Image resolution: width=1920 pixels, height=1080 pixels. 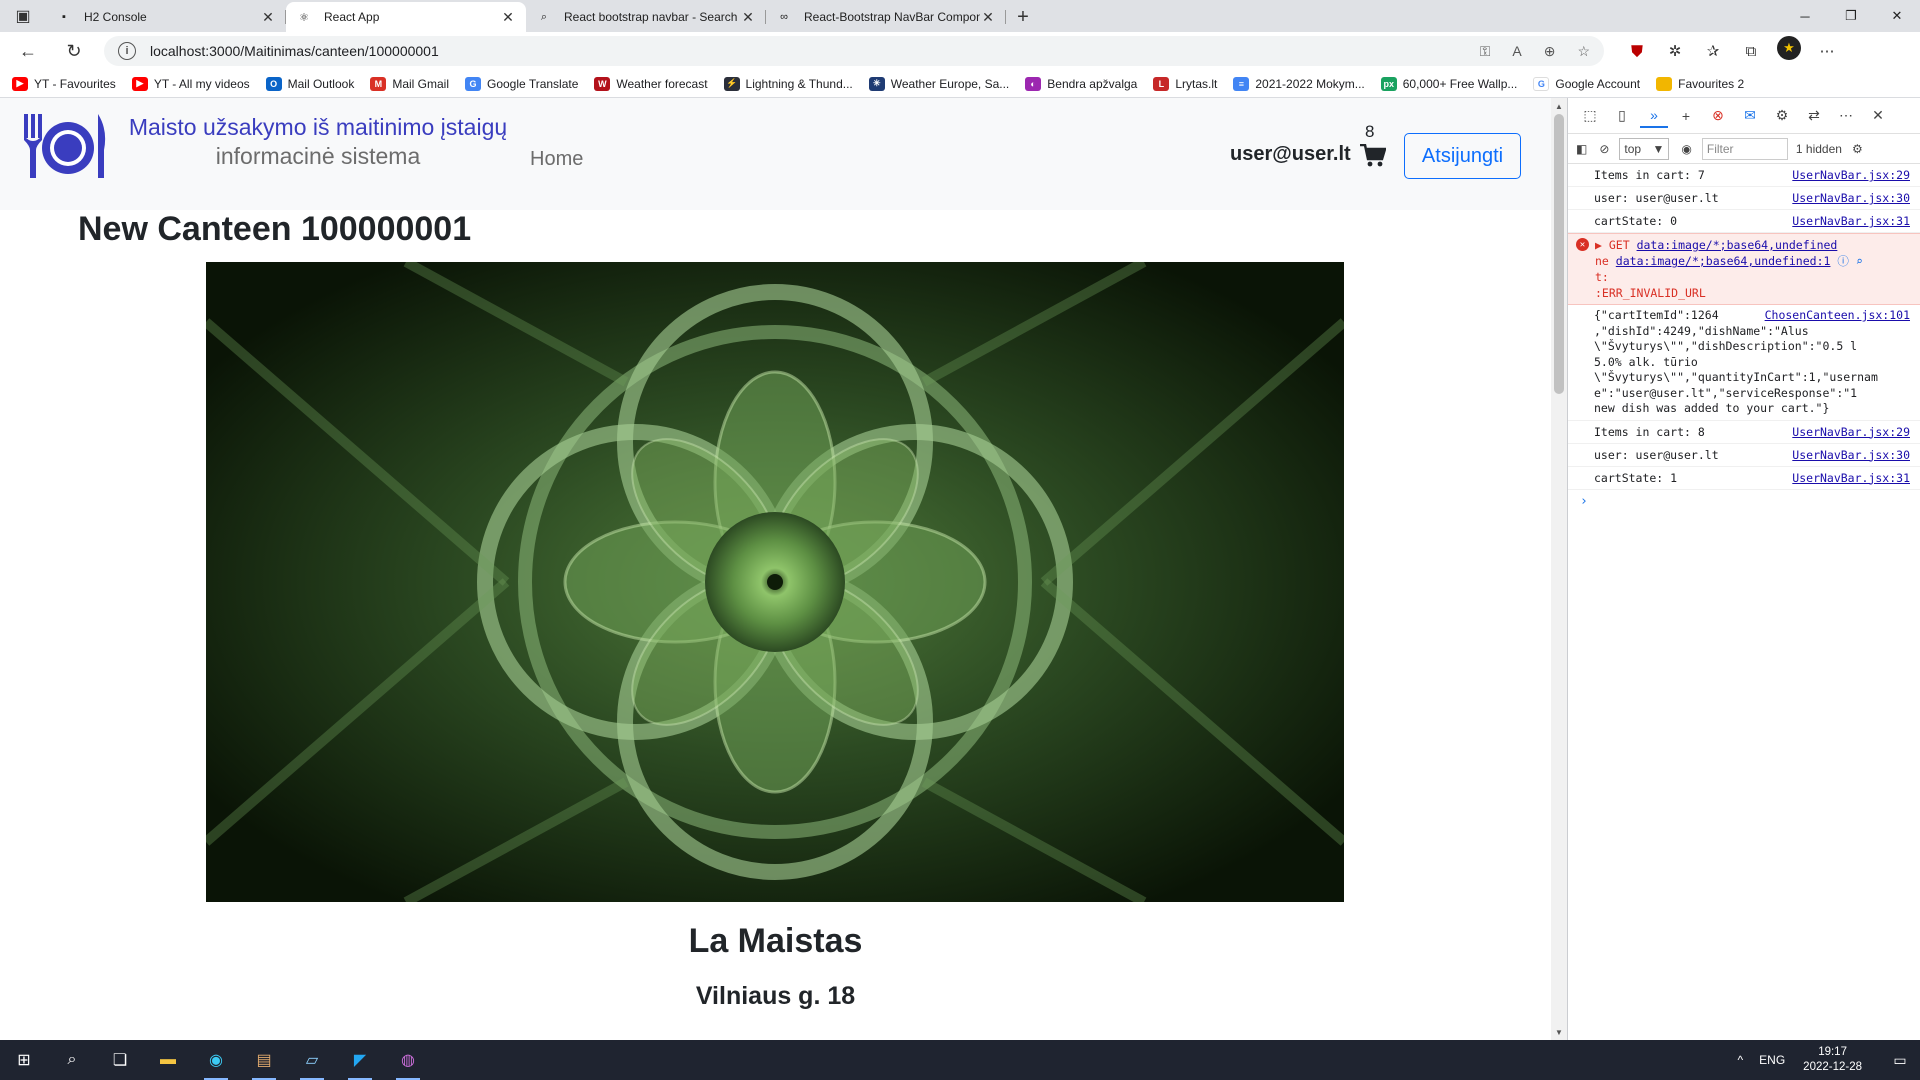 What do you see at coordinates (74, 51) in the screenshot?
I see `refresh-icon: ↻` at bounding box center [74, 51].